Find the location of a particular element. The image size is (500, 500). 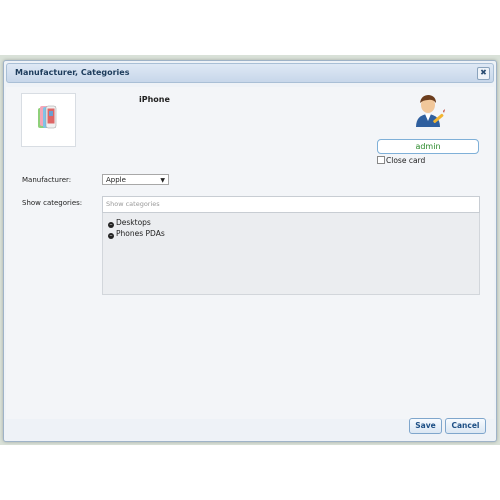

cancel-button: Cancel is located at coordinates (465, 426).